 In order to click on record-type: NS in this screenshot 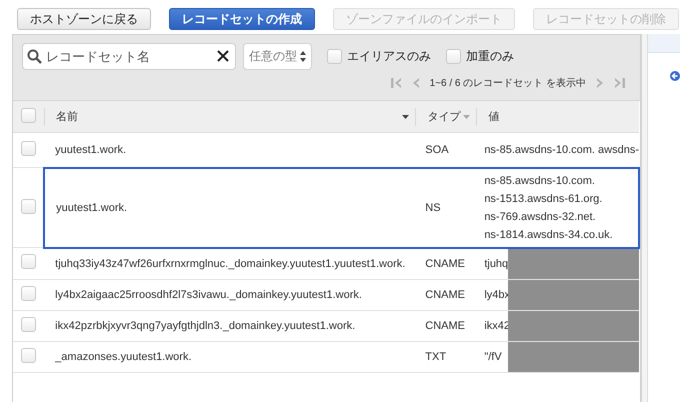, I will do `click(433, 208)`.